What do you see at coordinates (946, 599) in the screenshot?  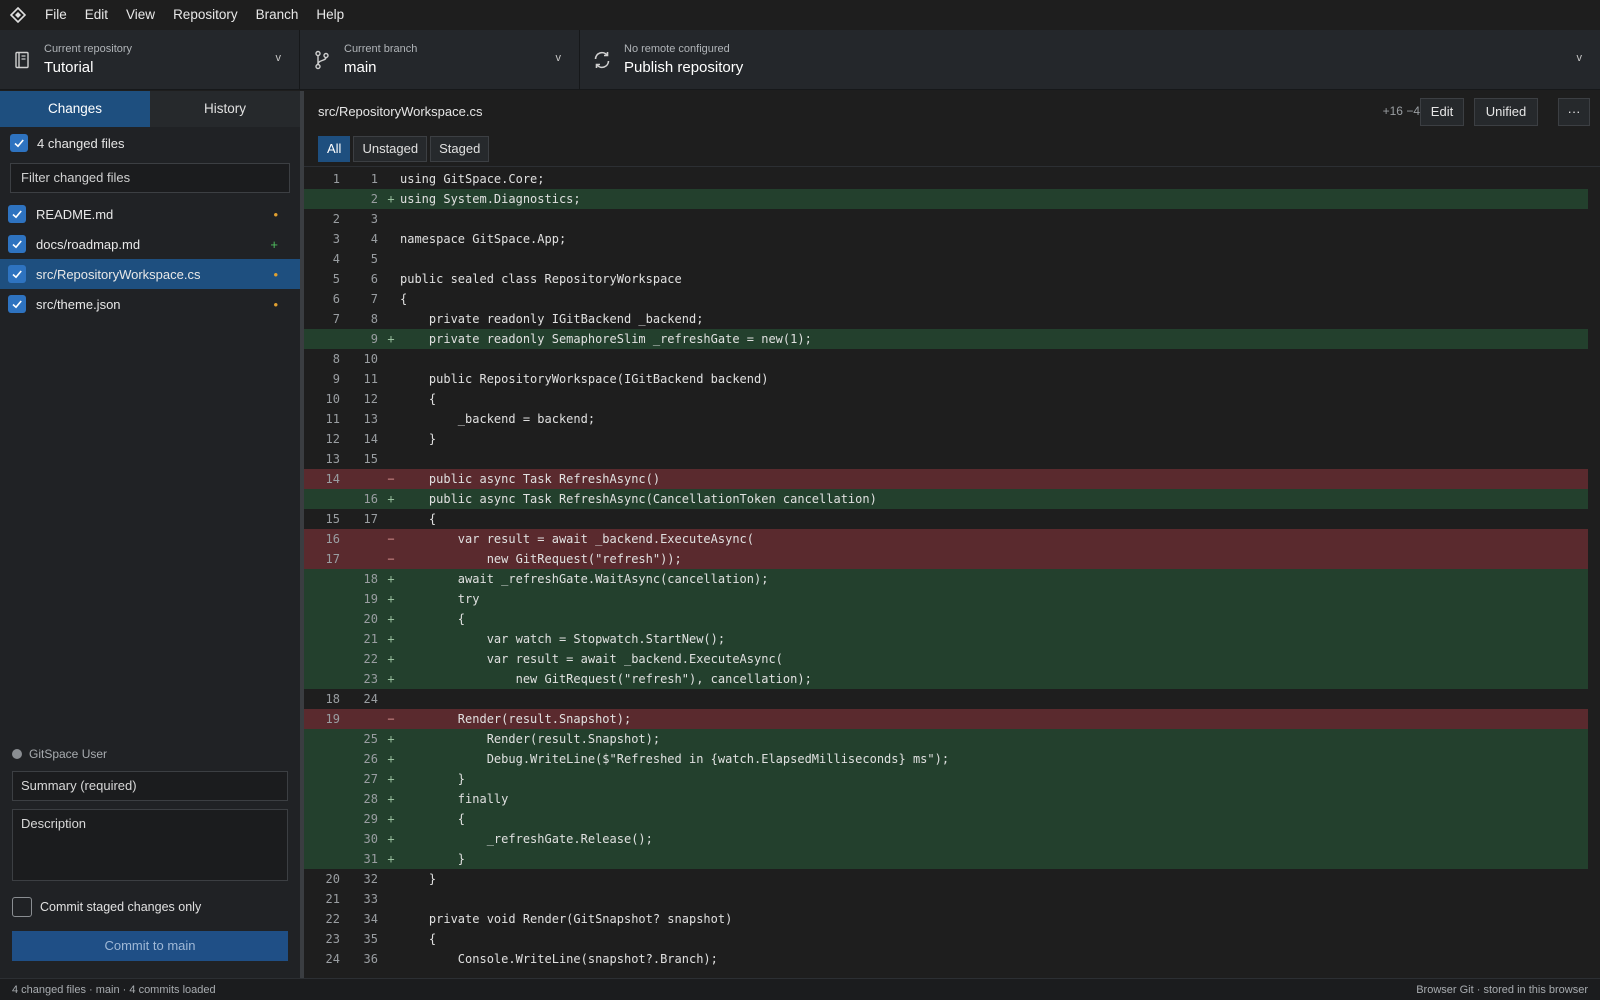 I see `diff-line-added: 19 + try` at bounding box center [946, 599].